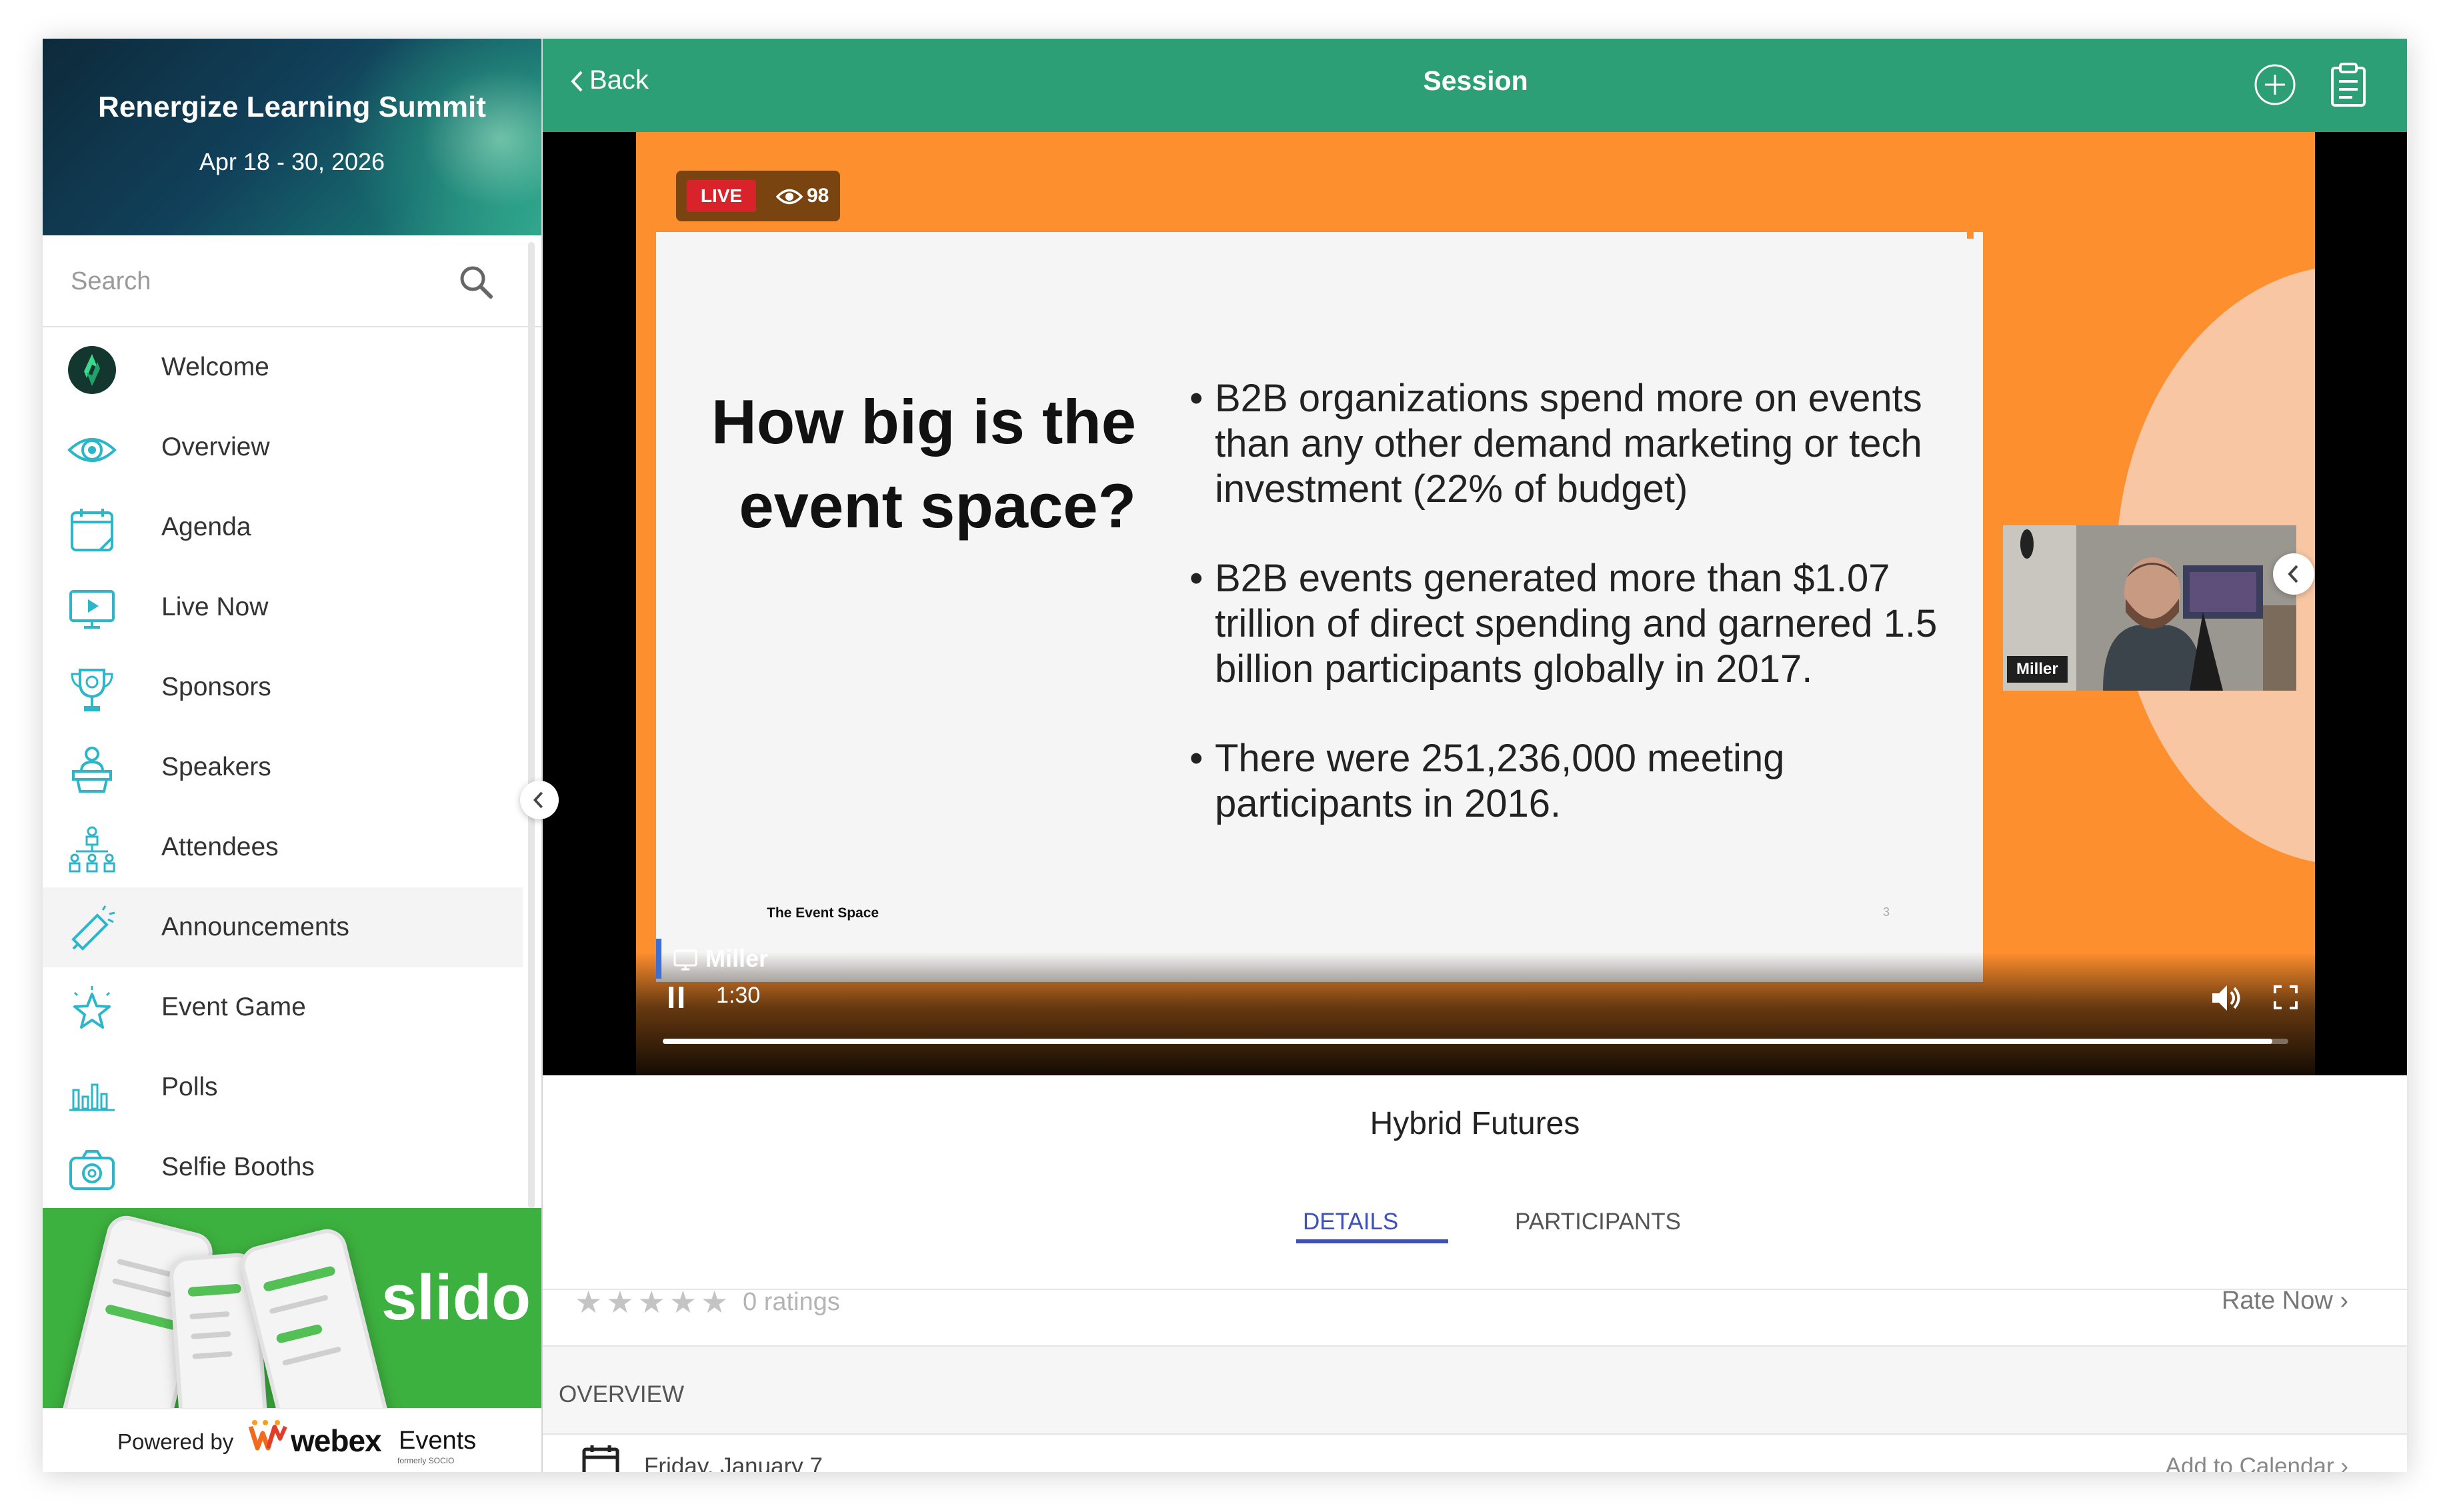 The width and height of the screenshot is (2447, 1512). Describe the element at coordinates (531, 725) in the screenshot. I see `sidebar-scrollbar` at that location.